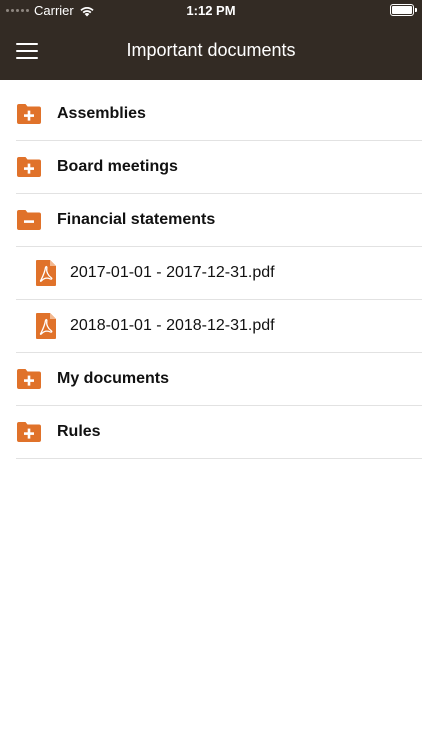 The height and width of the screenshot is (750, 422). What do you see at coordinates (117, 166) in the screenshot?
I see `folder-name: Board meetings` at bounding box center [117, 166].